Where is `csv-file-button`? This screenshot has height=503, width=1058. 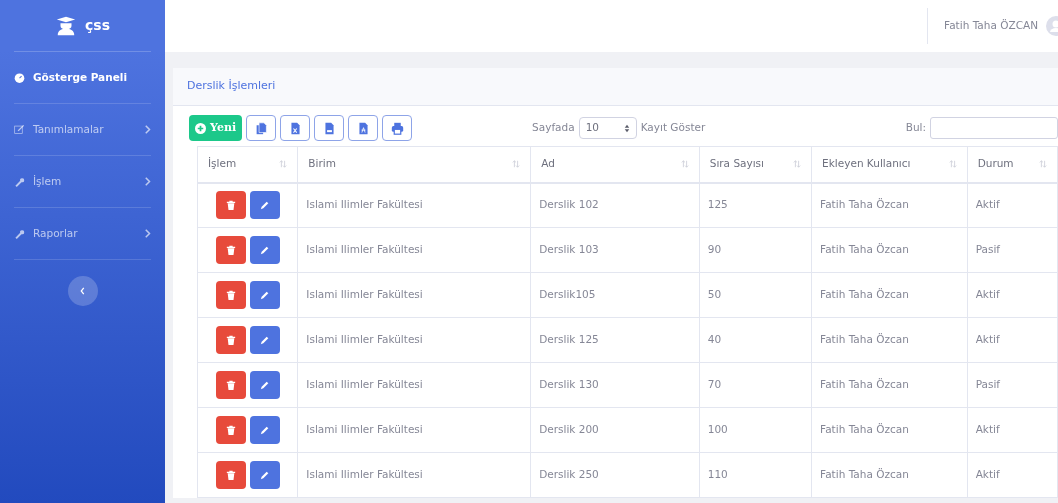 csv-file-button is located at coordinates (329, 128).